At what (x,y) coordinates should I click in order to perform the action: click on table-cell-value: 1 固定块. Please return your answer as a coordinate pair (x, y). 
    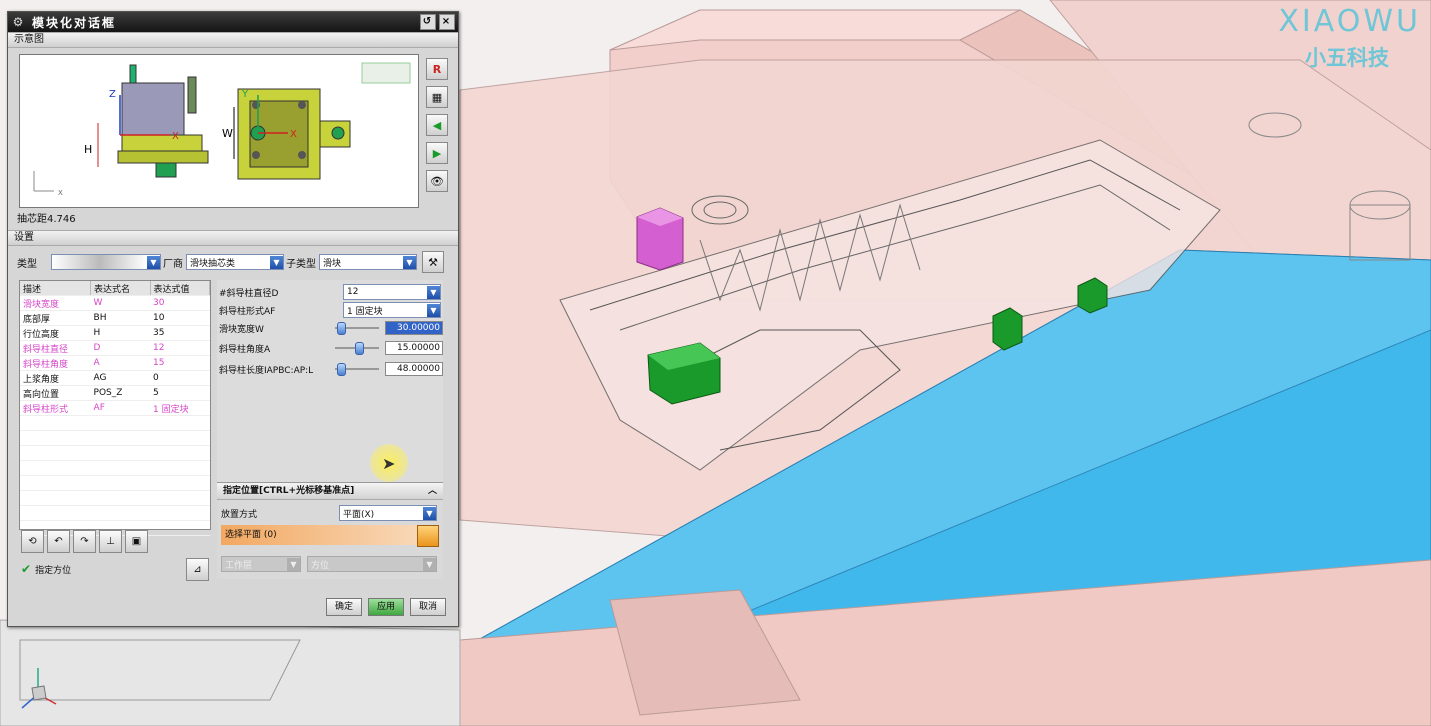
    Looking at the image, I should click on (180, 408).